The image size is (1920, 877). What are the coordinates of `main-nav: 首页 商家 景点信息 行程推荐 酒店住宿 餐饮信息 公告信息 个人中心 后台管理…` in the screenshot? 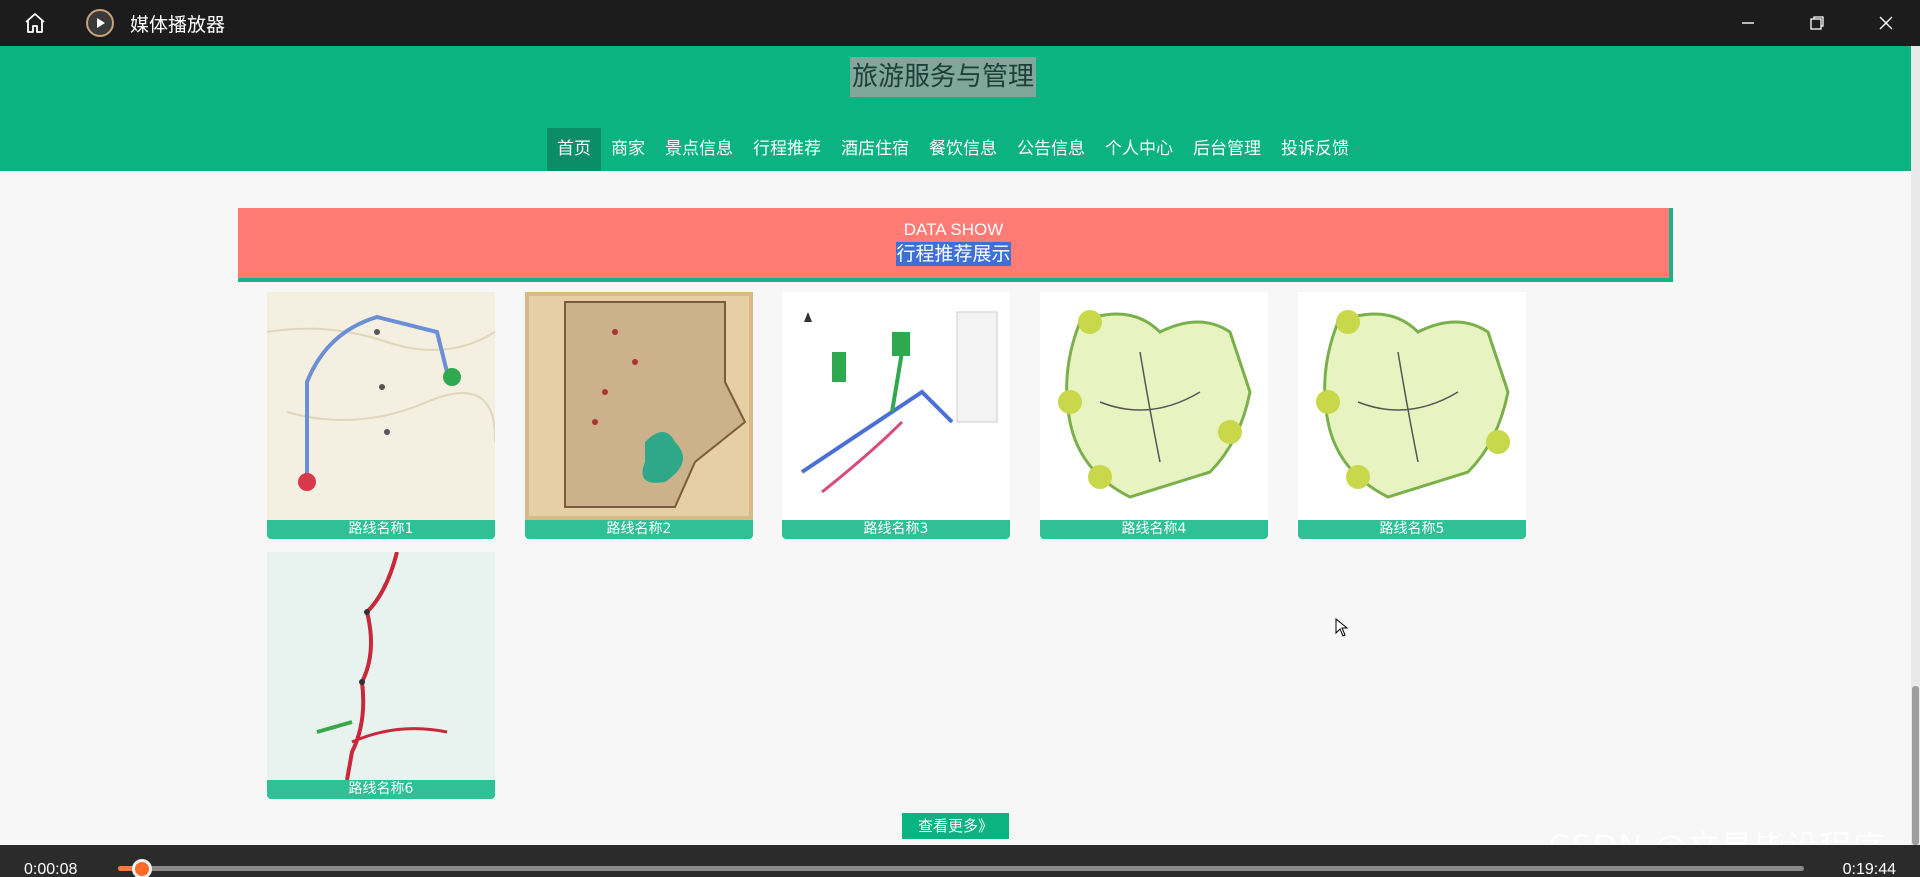 It's located at (953, 149).